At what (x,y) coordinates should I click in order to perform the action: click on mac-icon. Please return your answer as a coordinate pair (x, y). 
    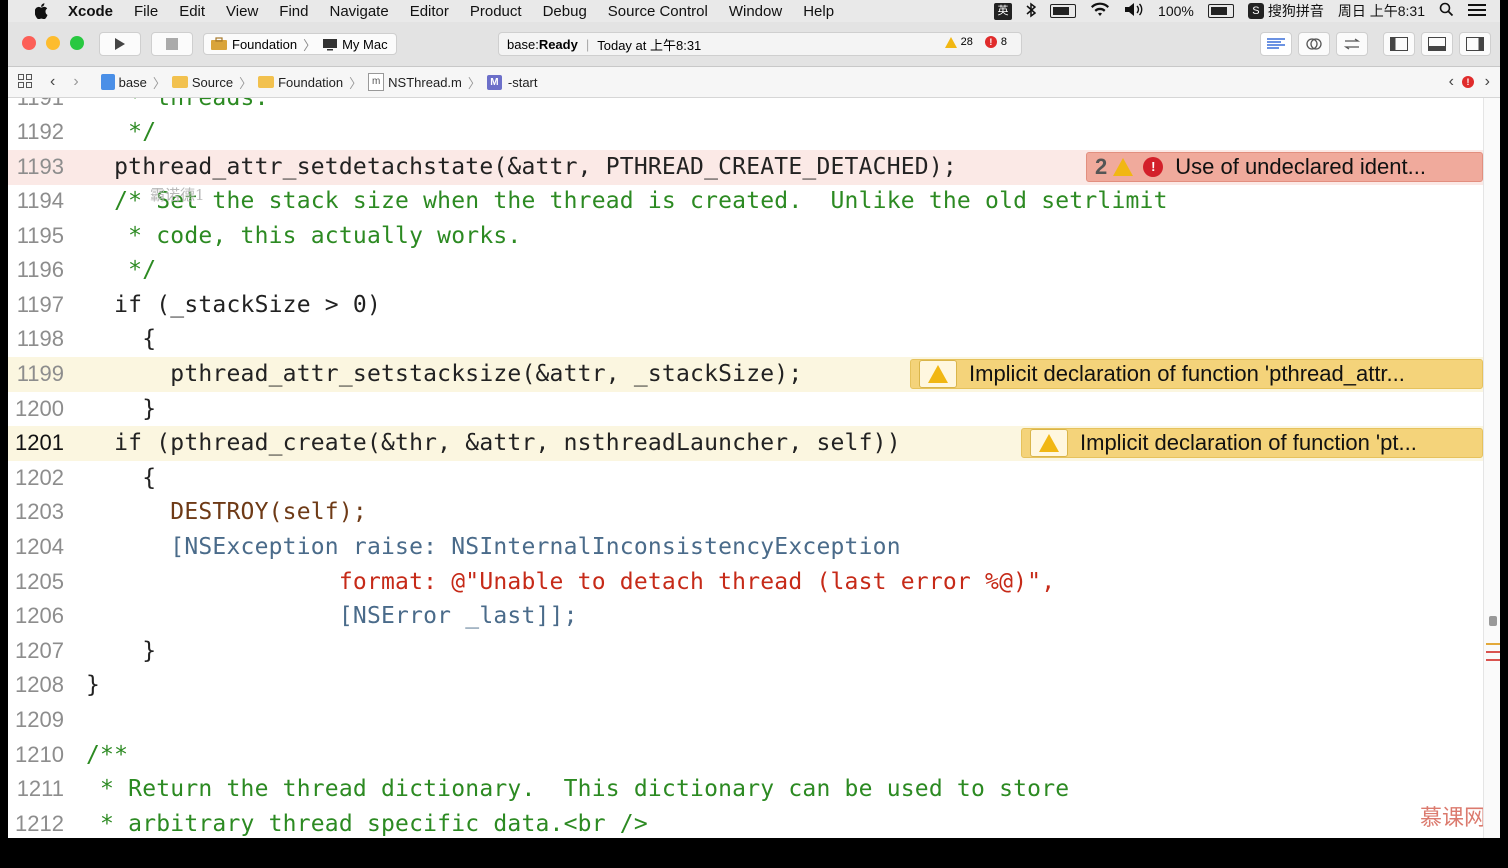
    Looking at the image, I should click on (330, 44).